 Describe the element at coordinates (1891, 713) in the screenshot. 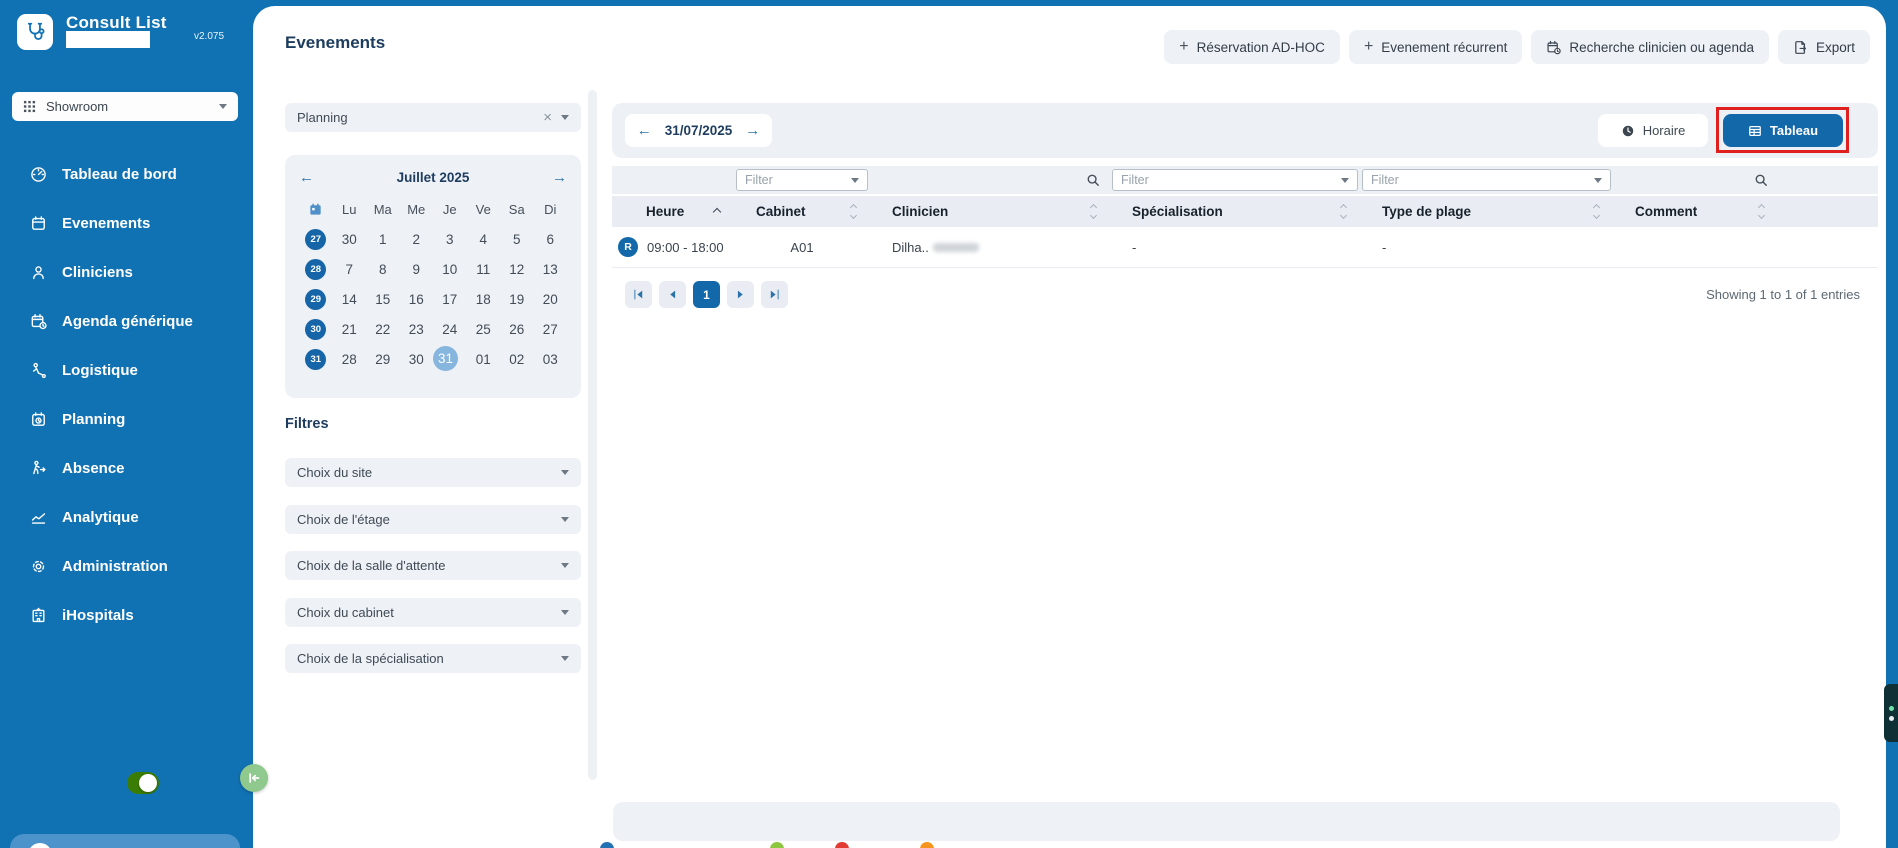

I see `browser-extension-tab` at that location.